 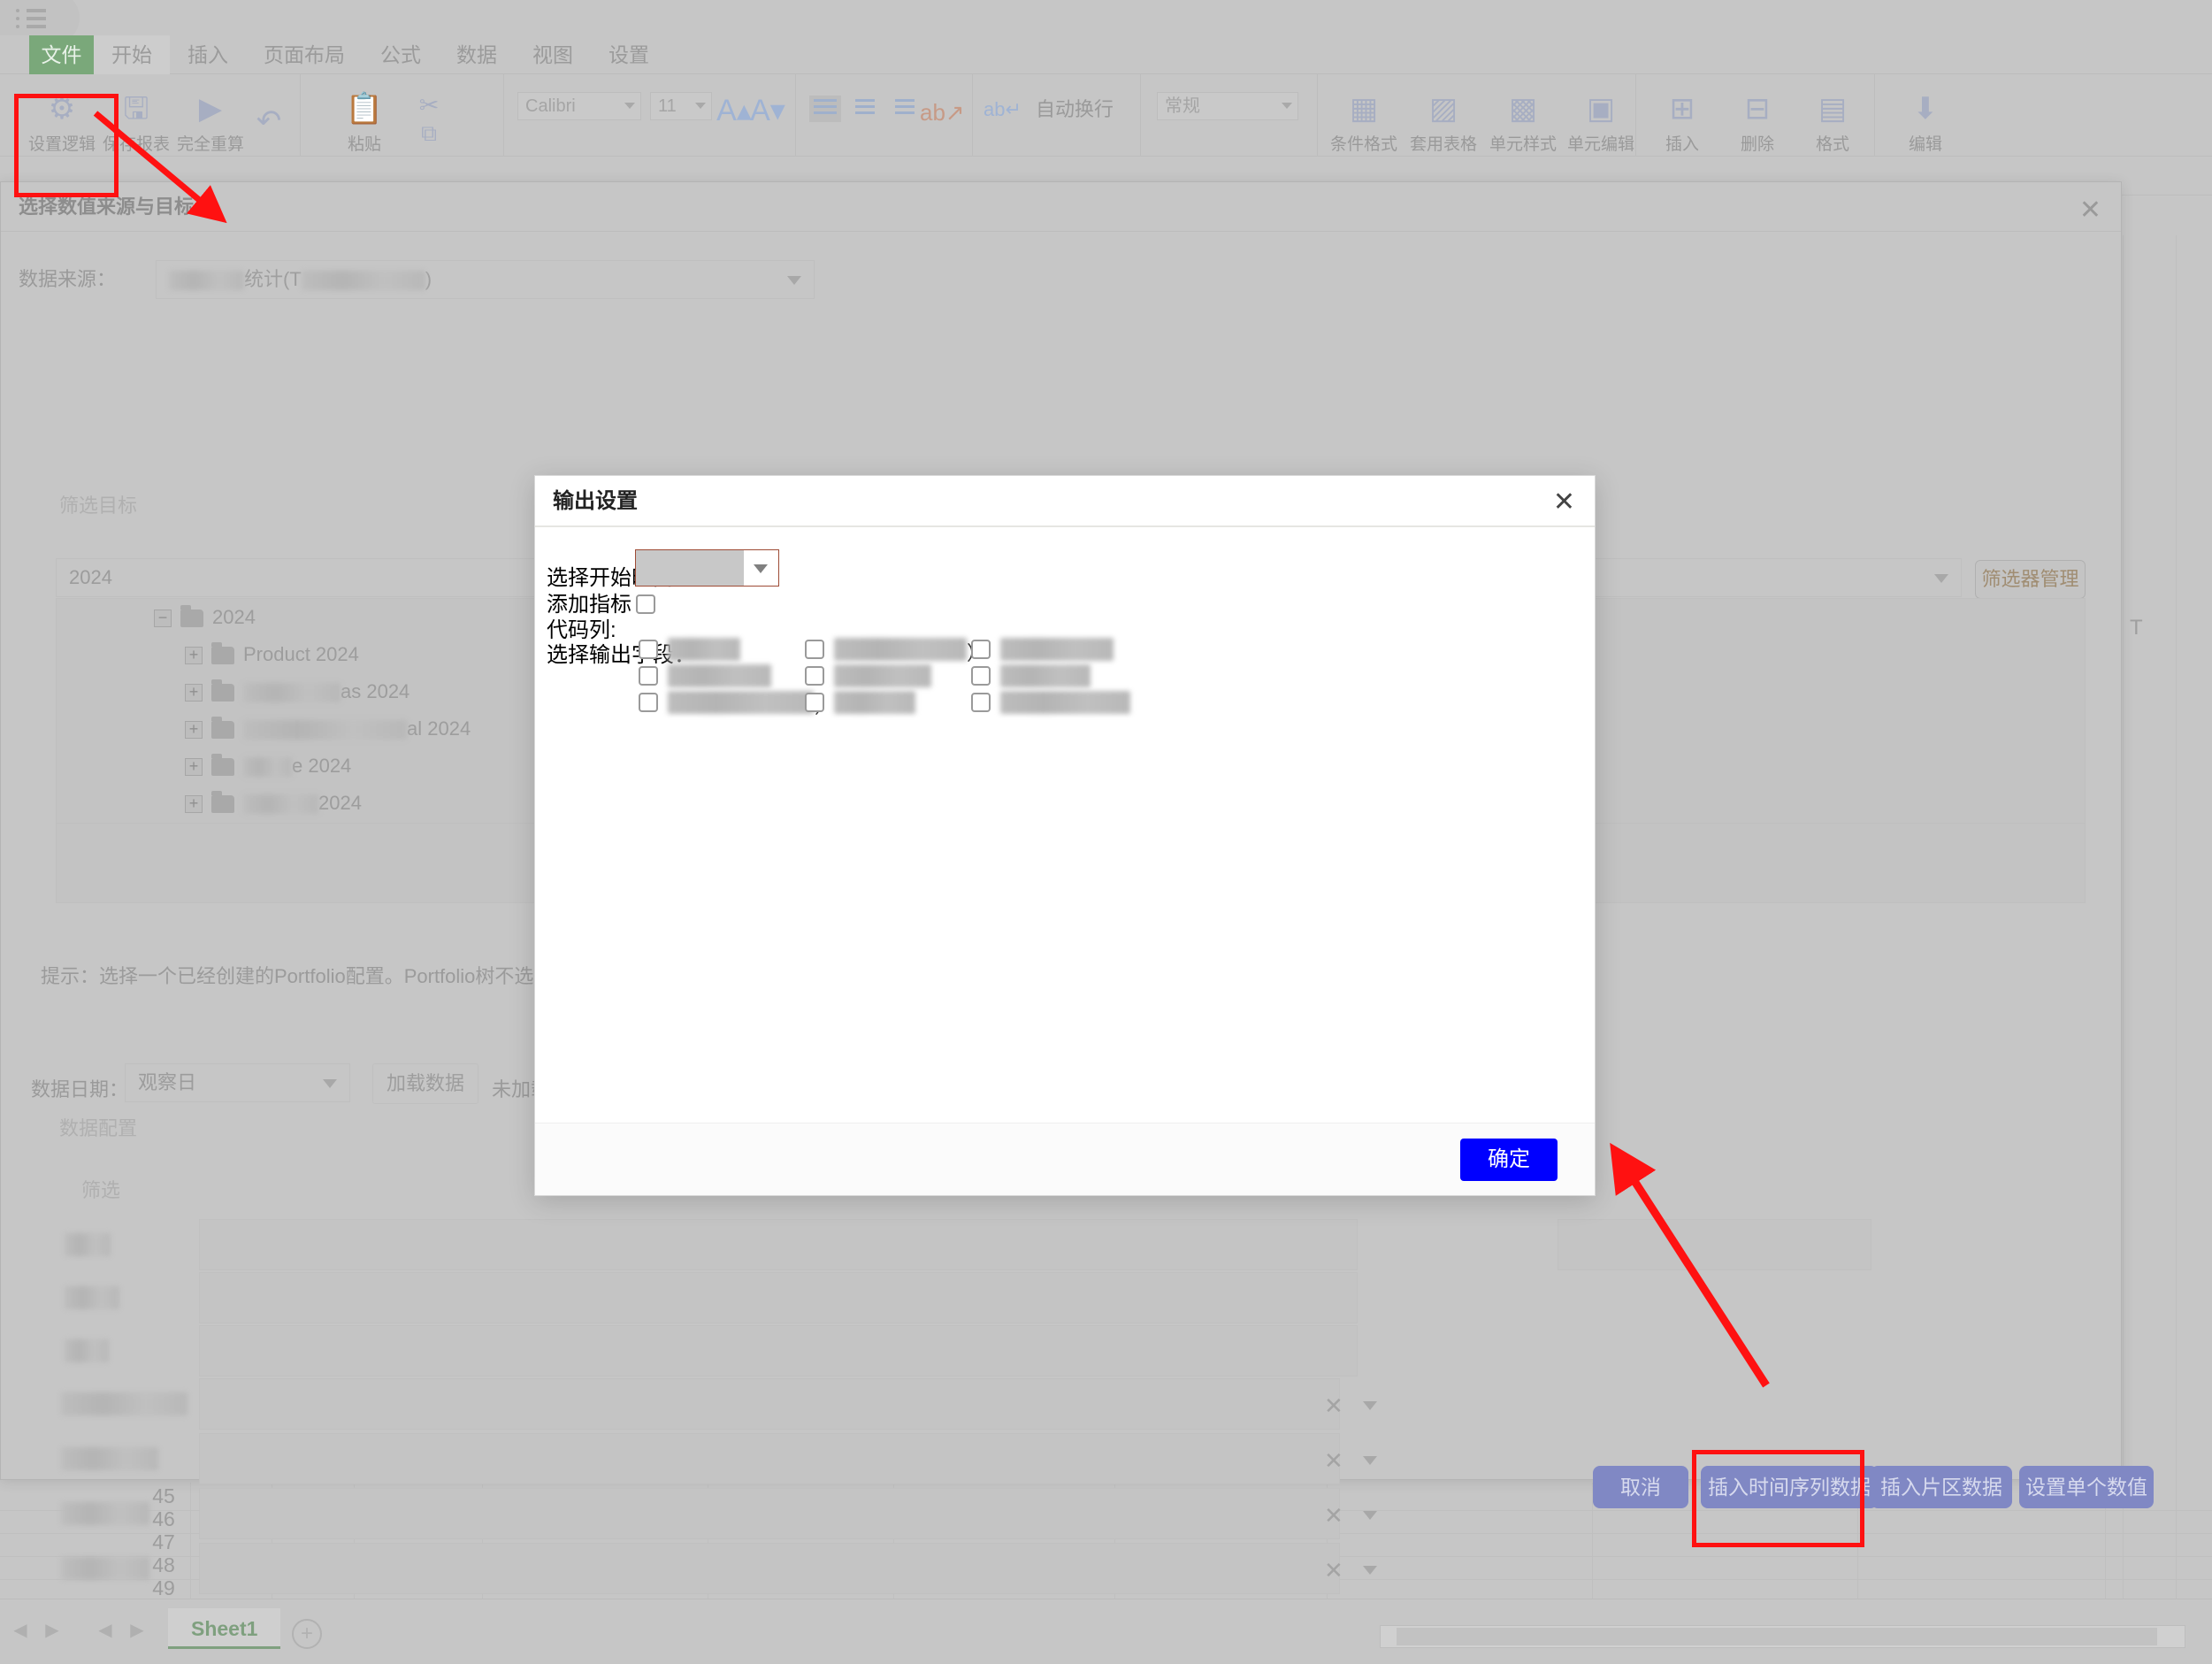 What do you see at coordinates (2136, 628) in the screenshot?
I see `column-letter-T: T` at bounding box center [2136, 628].